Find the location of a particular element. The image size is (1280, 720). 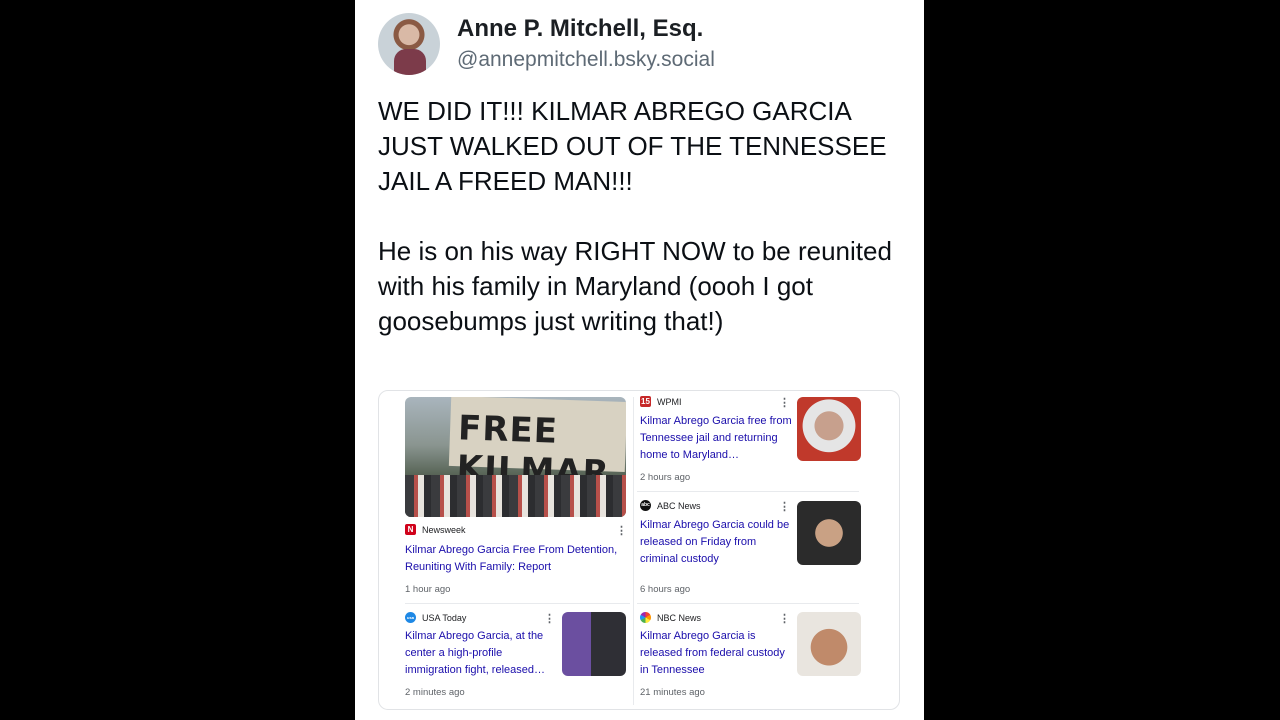

nbc-news-icon: nbc is located at coordinates (645, 617).